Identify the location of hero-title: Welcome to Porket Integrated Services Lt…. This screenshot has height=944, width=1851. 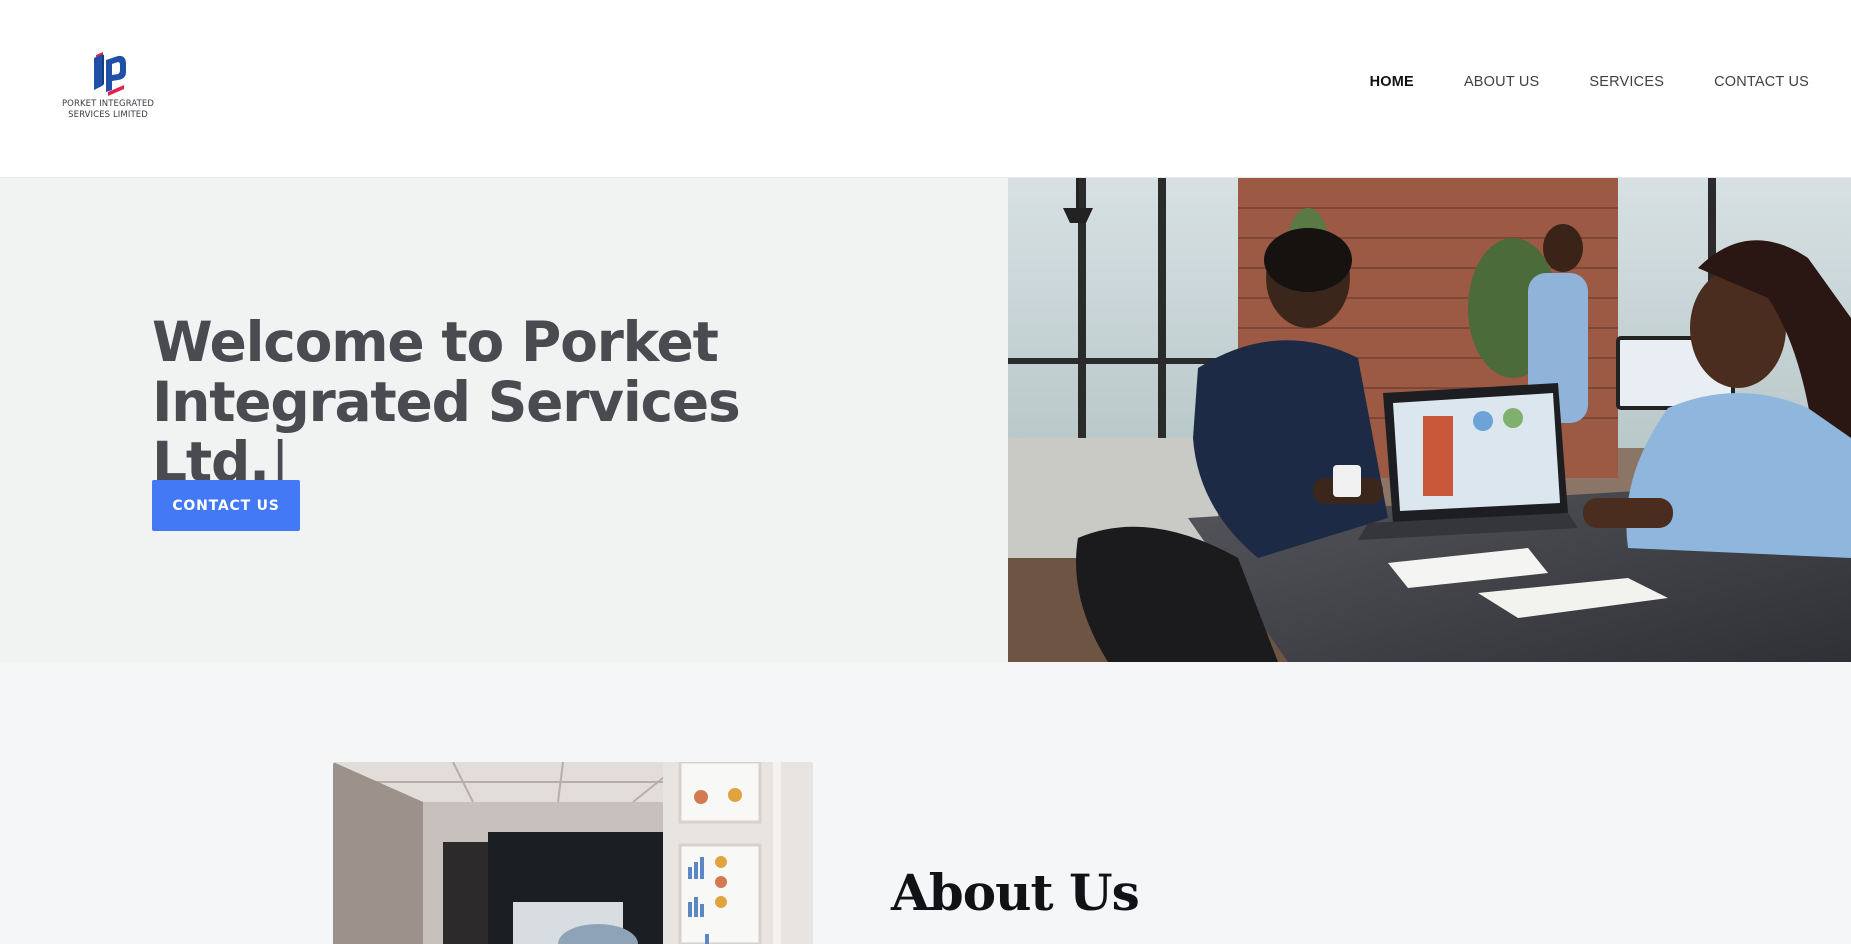
(502, 402).